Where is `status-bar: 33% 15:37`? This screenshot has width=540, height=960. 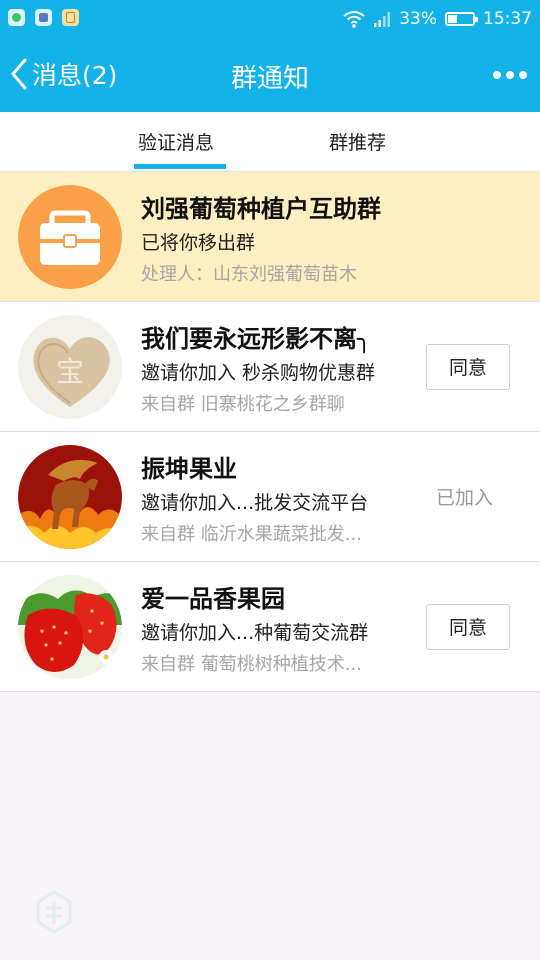 status-bar: 33% 15:37 is located at coordinates (270, 19).